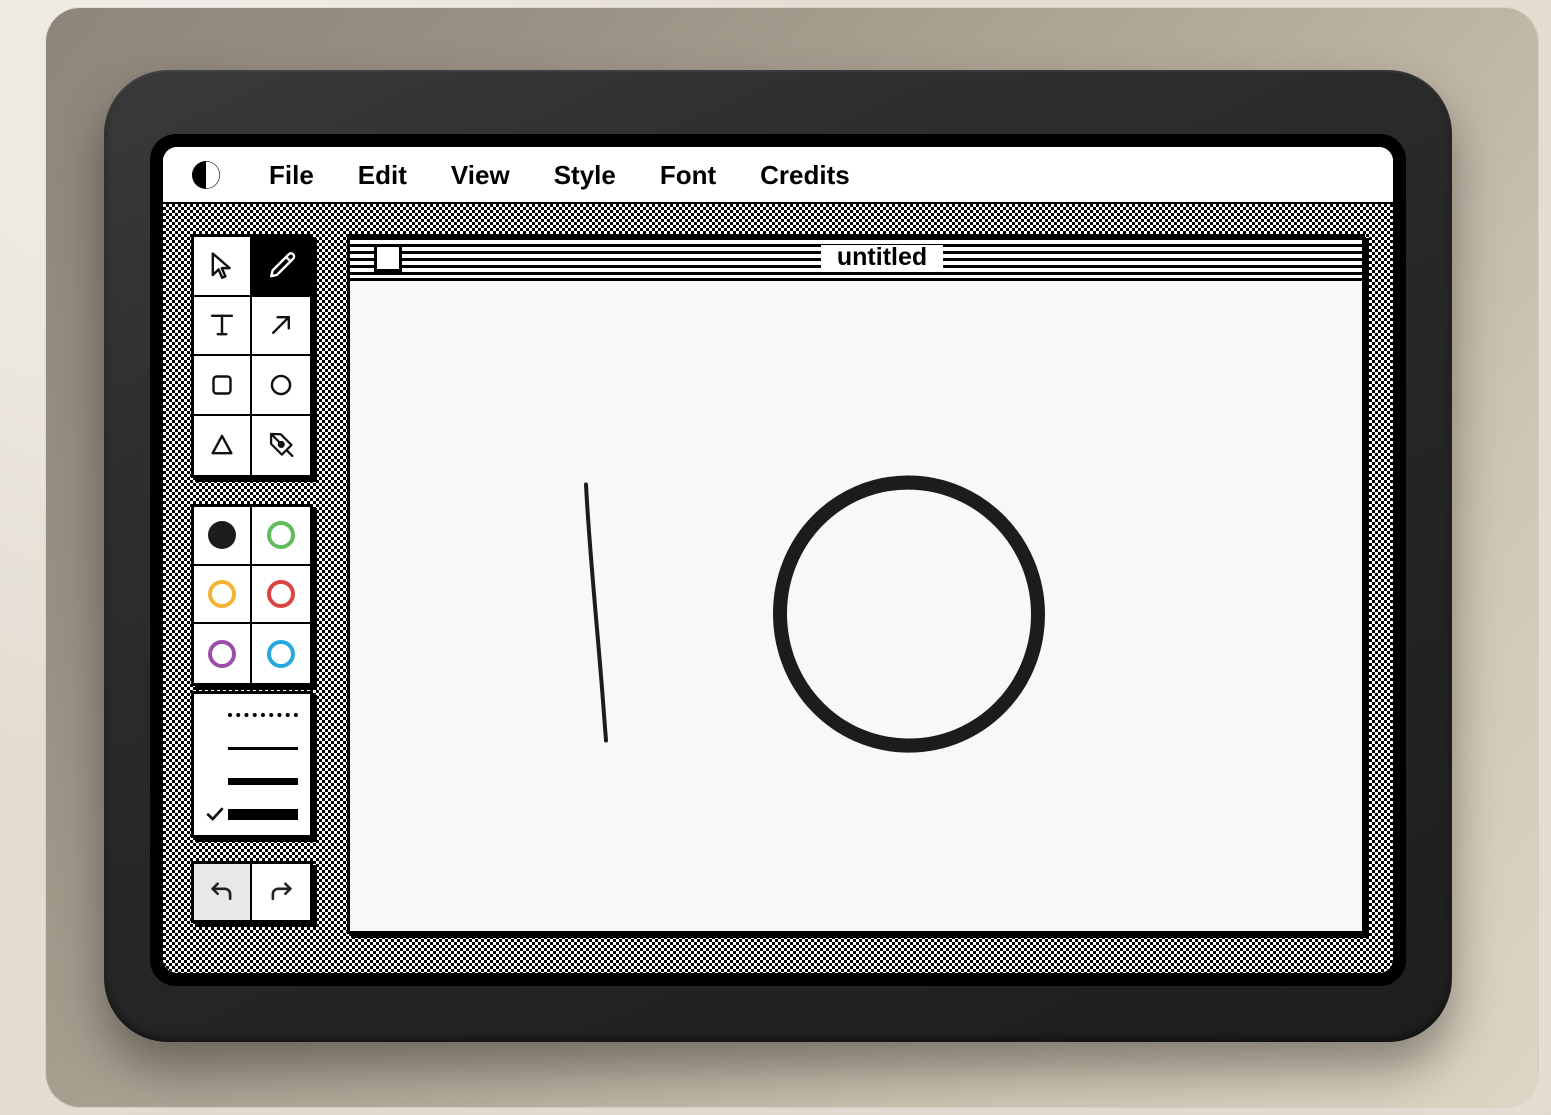 The image size is (1551, 1115). I want to click on color-dot-purple, so click(222, 653).